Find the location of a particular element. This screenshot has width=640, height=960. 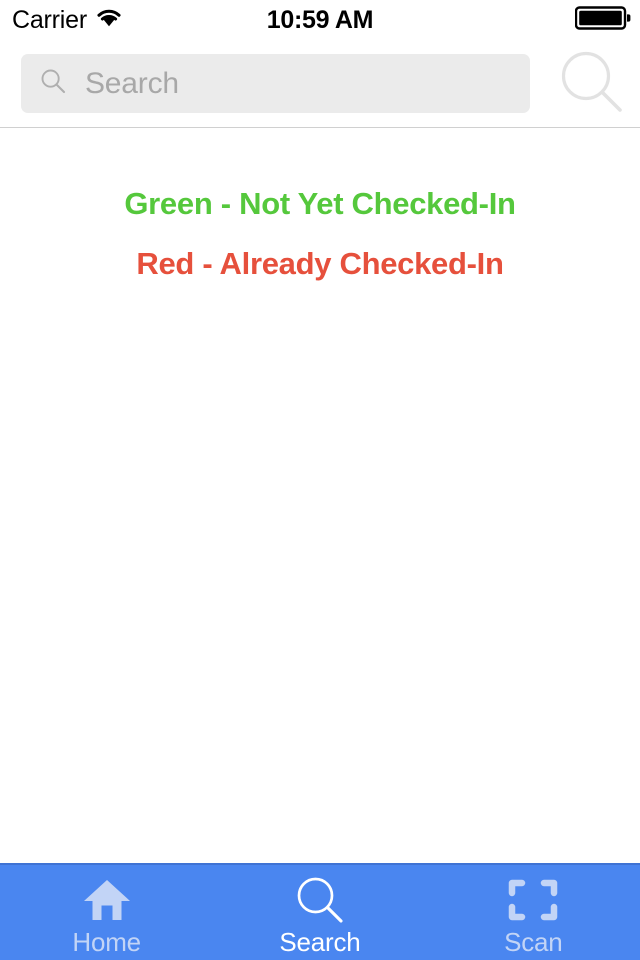

tab-home-label: Home is located at coordinates (106, 941).